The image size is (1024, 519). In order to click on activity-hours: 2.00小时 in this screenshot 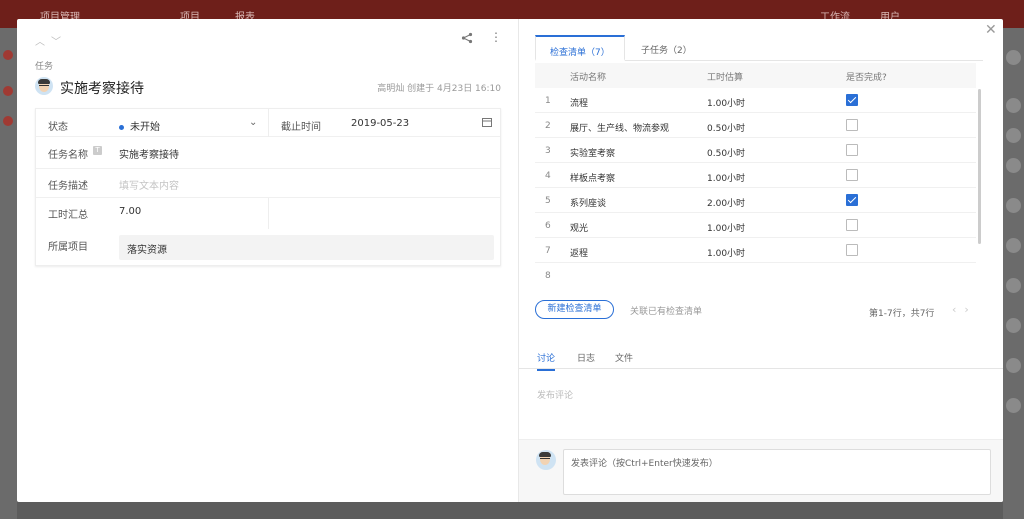, I will do `click(726, 204)`.